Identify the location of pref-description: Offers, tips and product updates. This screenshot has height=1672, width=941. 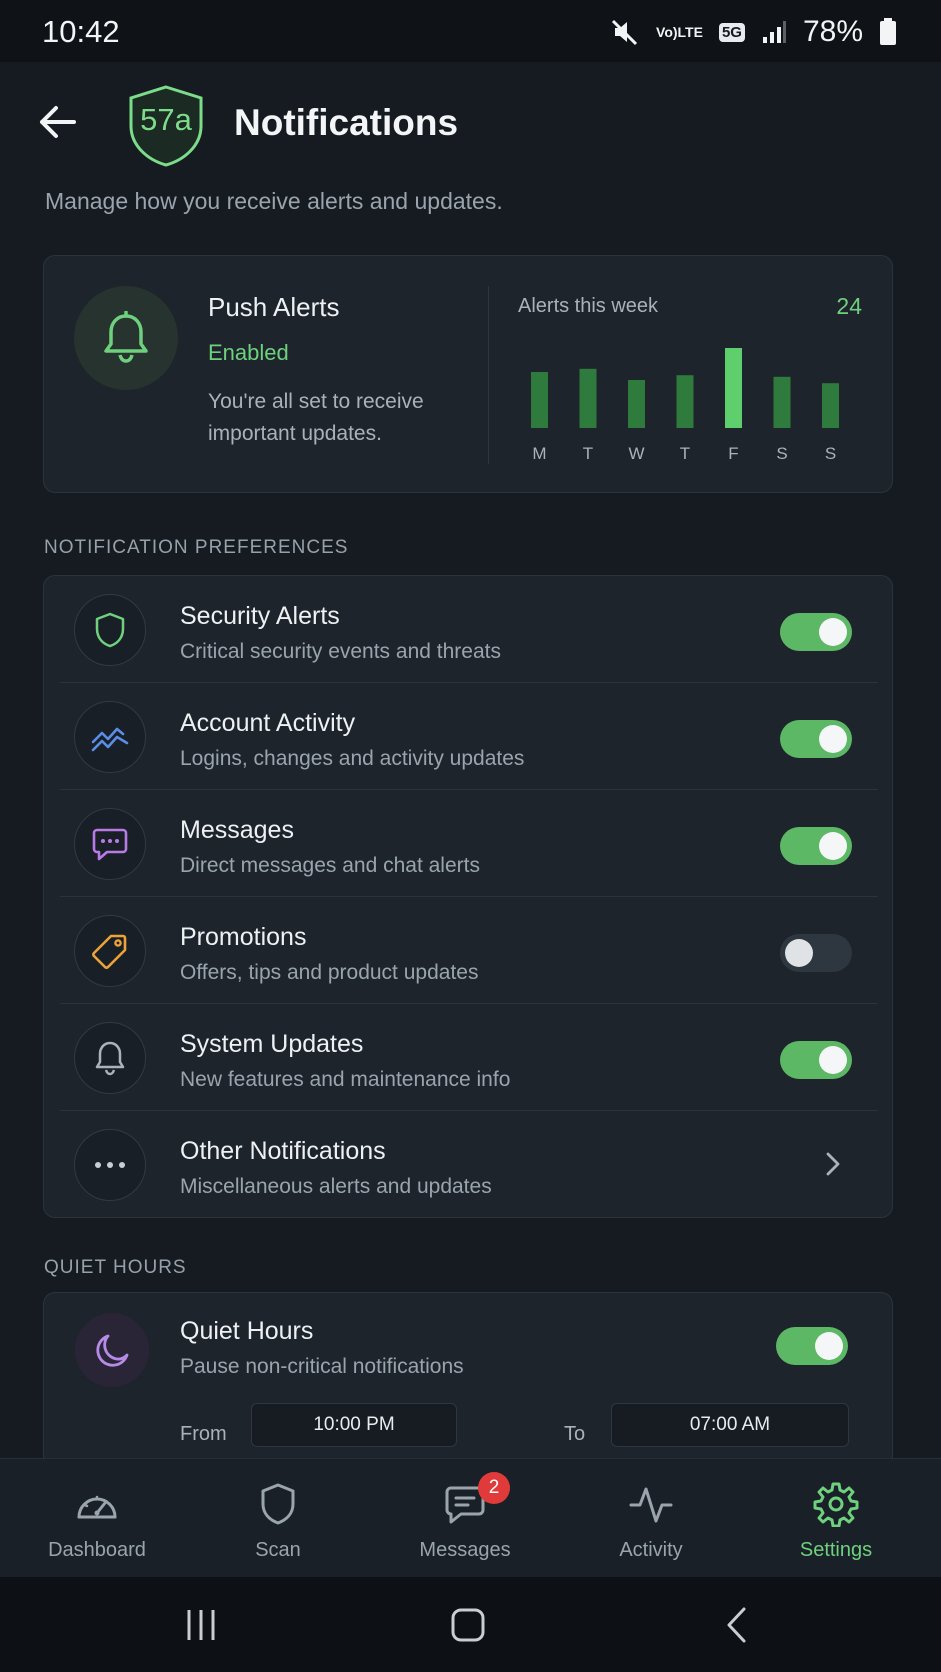
(329, 972).